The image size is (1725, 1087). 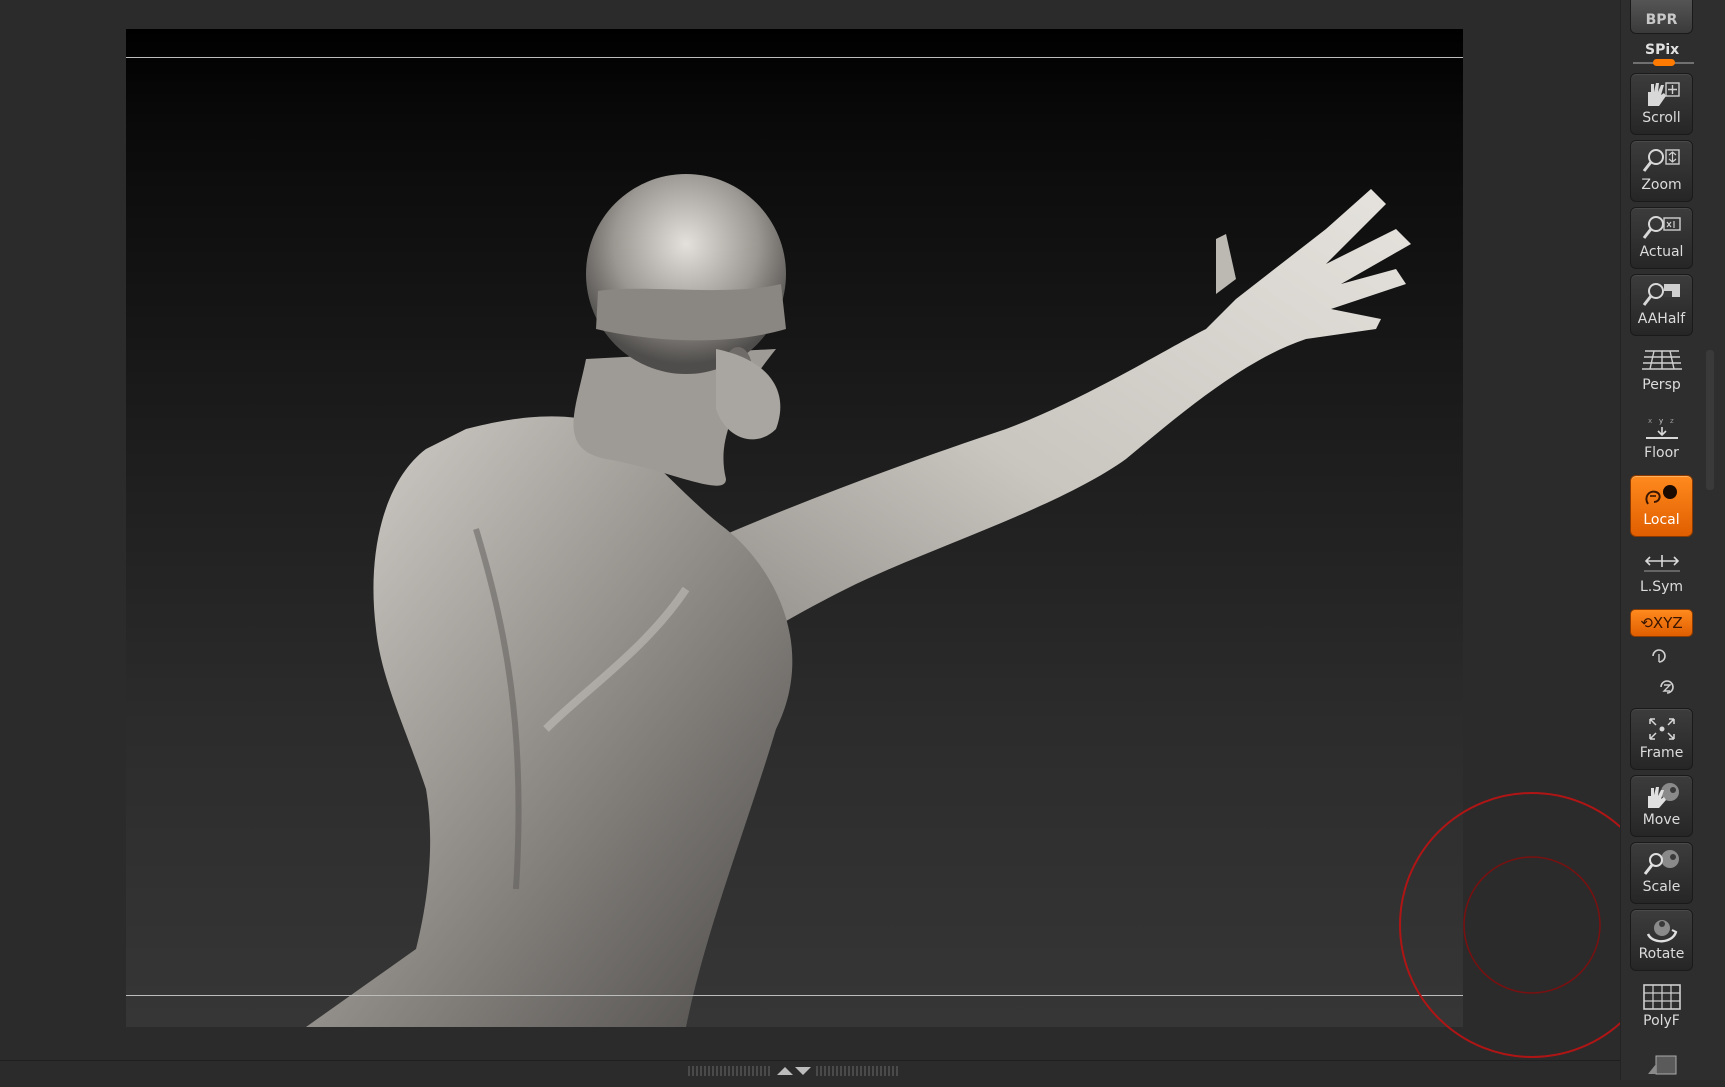 What do you see at coordinates (1672, 421) in the screenshot?
I see `svg-text: z` at bounding box center [1672, 421].